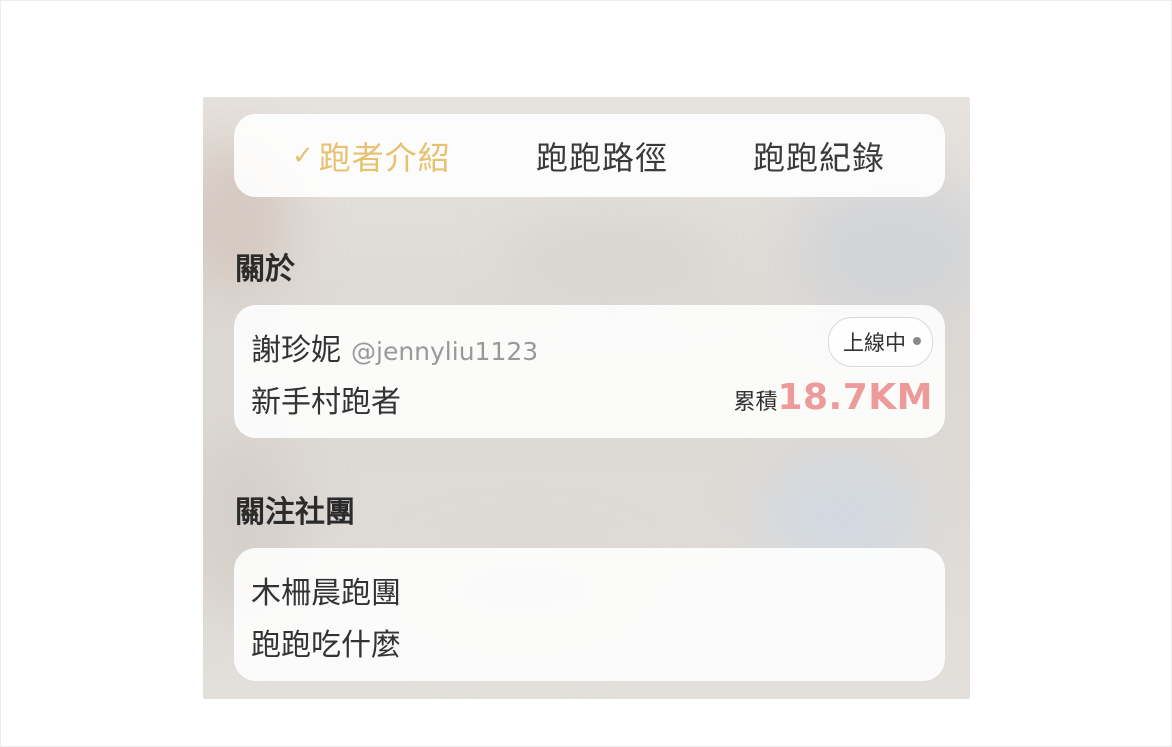  What do you see at coordinates (326, 402) in the screenshot?
I see `runner-level: 新手村跑者` at bounding box center [326, 402].